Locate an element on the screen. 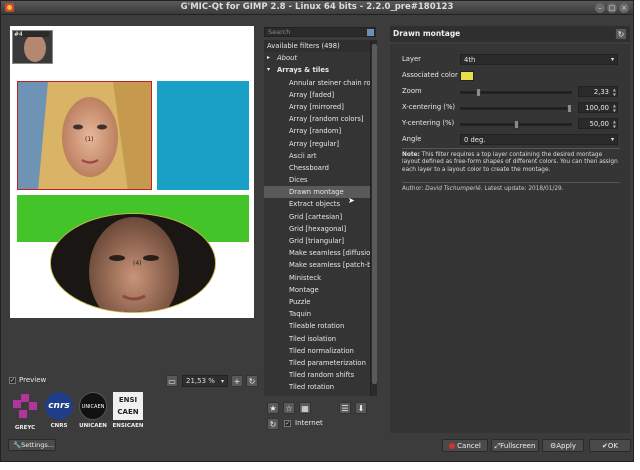 The width and height of the screenshot is (640, 470). zoom-fit-button: ▭ is located at coordinates (172, 381).